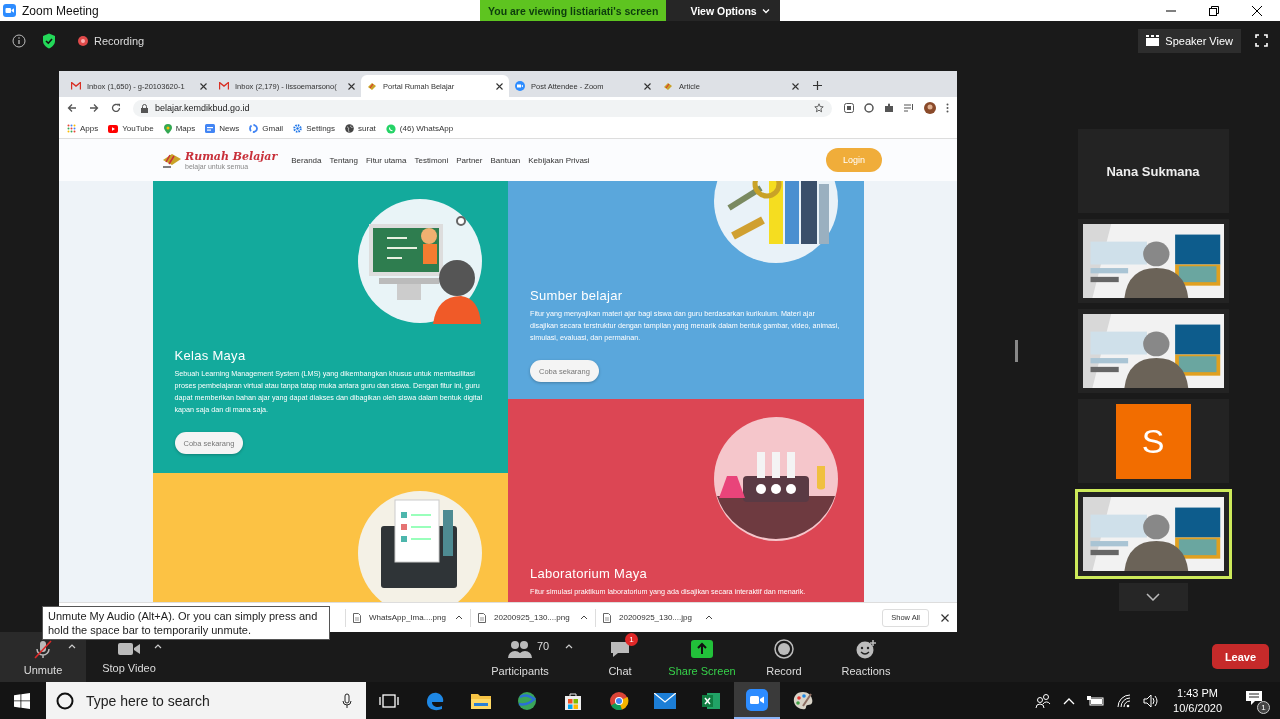 The image size is (1280, 719). What do you see at coordinates (819, 108) in the screenshot?
I see `star-icon` at bounding box center [819, 108].